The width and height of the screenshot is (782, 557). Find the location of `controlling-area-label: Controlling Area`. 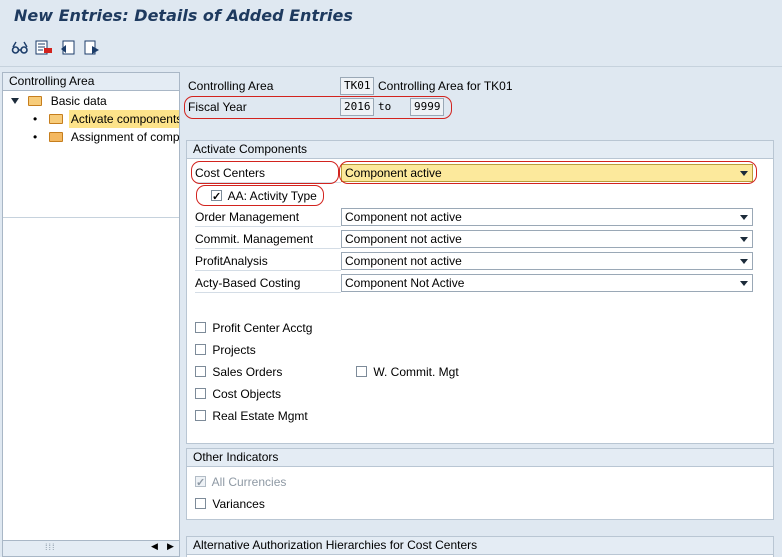

controlling-area-label: Controlling Area is located at coordinates (231, 86).